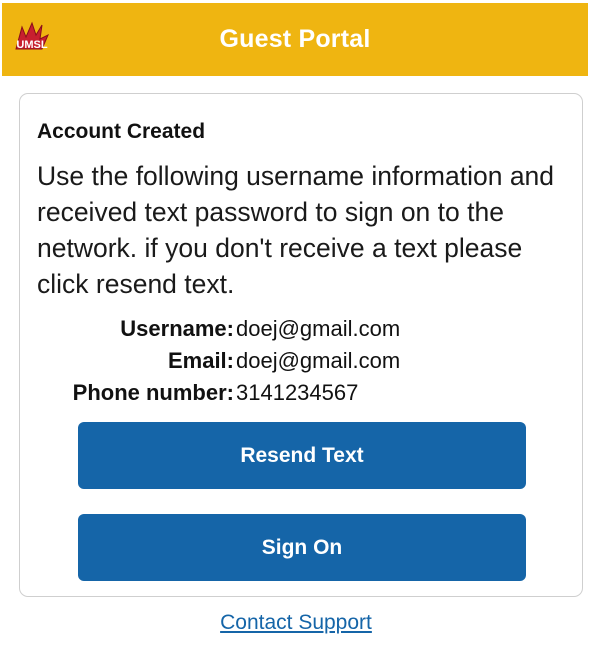  Describe the element at coordinates (31, 45) in the screenshot. I see `svg-text: UMSL` at that location.